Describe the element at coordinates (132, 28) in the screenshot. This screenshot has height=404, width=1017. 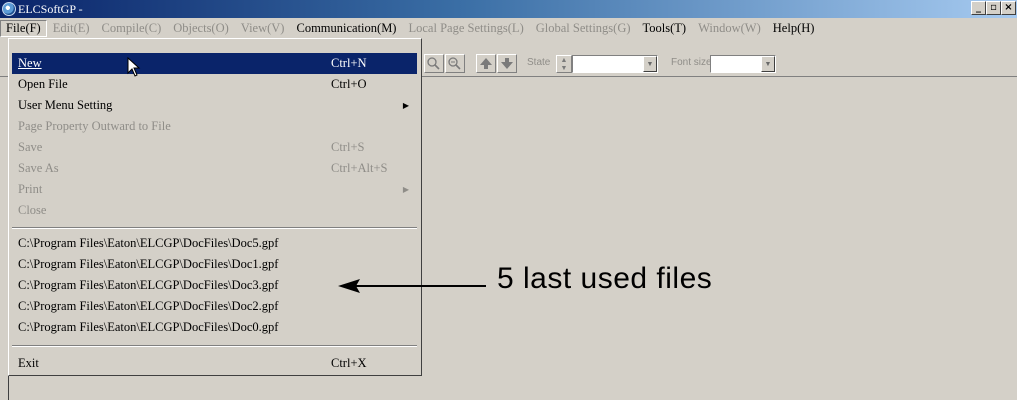
I see `menu-compile: Compile(C)` at that location.